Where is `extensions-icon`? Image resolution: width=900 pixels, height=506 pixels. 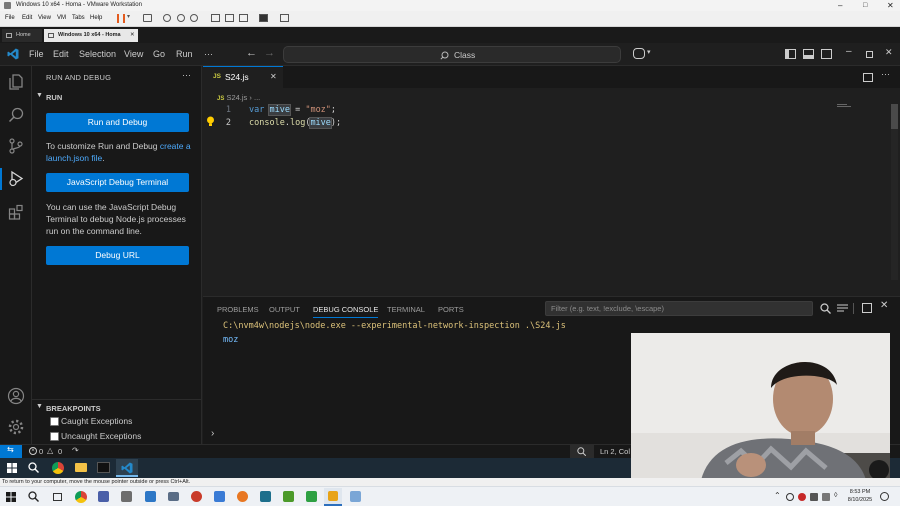 extensions-icon is located at coordinates (16, 212).